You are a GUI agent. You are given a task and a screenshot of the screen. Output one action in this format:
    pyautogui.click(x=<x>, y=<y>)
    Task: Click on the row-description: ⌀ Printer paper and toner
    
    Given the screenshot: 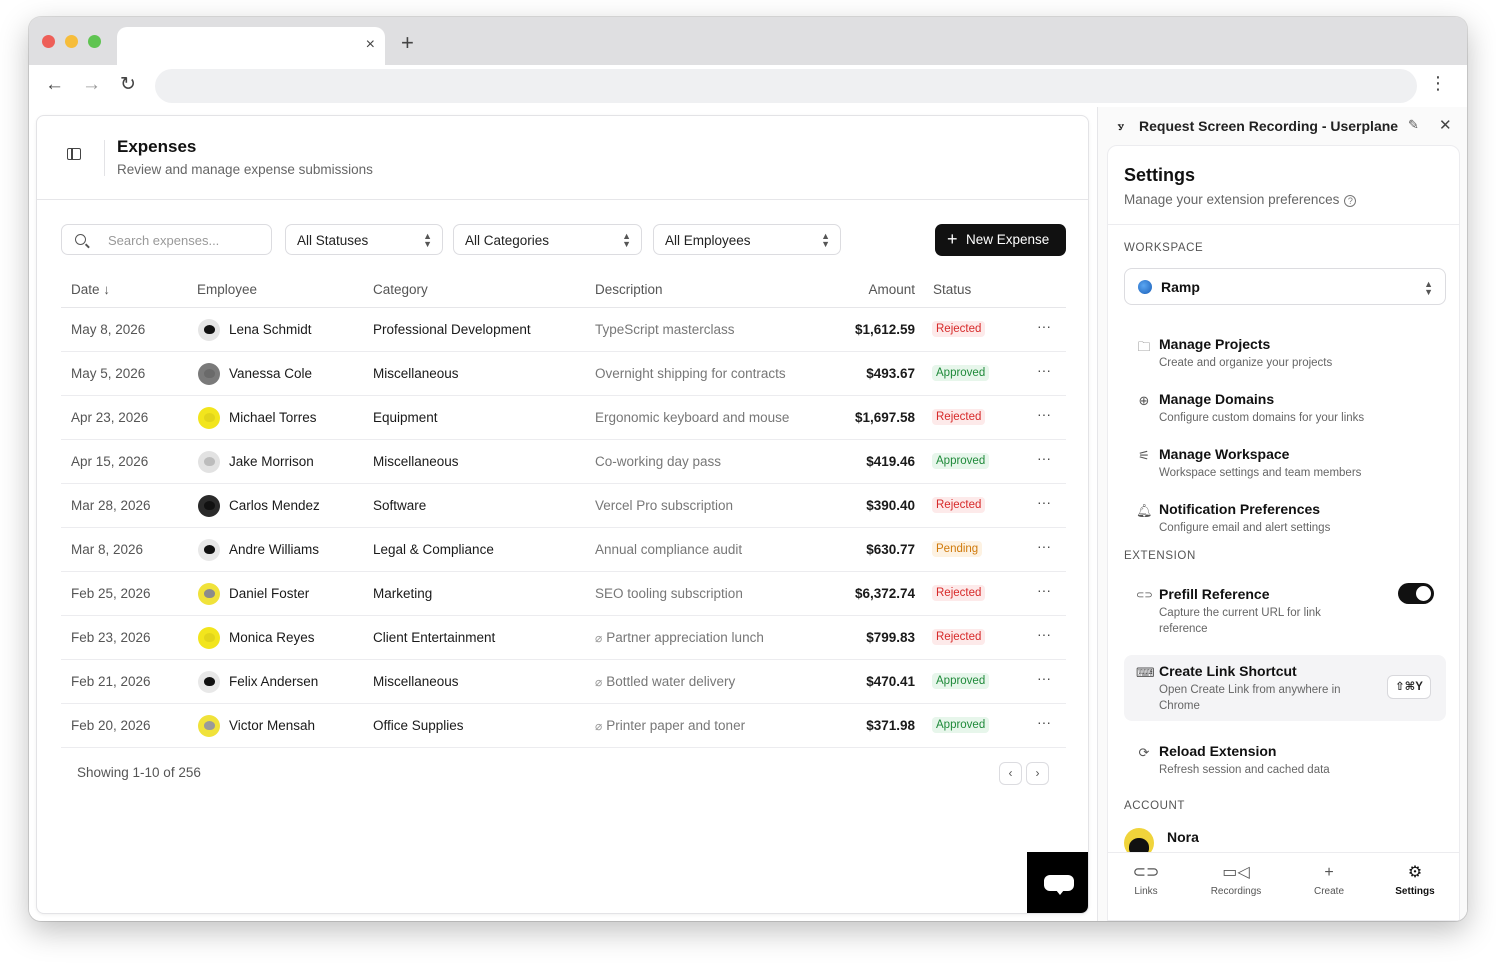 What is the action you would take?
    pyautogui.click(x=670, y=725)
    